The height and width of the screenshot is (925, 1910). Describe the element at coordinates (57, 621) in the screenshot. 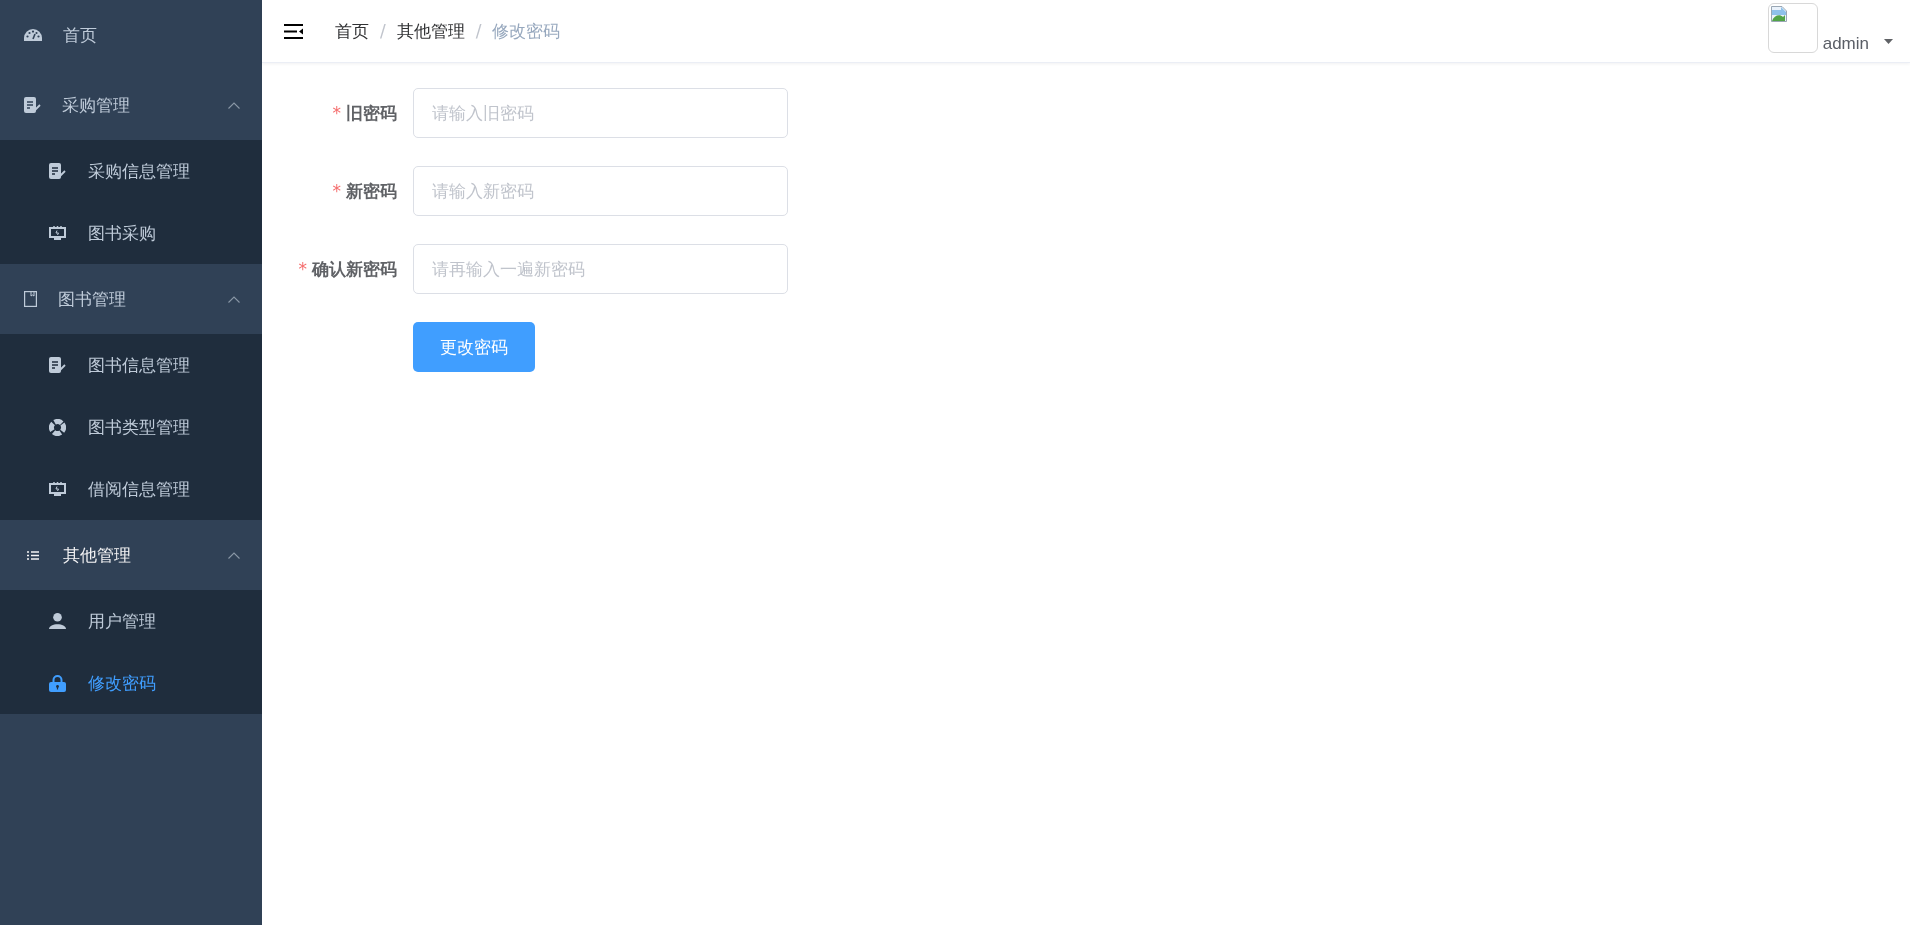

I see `user-icon` at that location.